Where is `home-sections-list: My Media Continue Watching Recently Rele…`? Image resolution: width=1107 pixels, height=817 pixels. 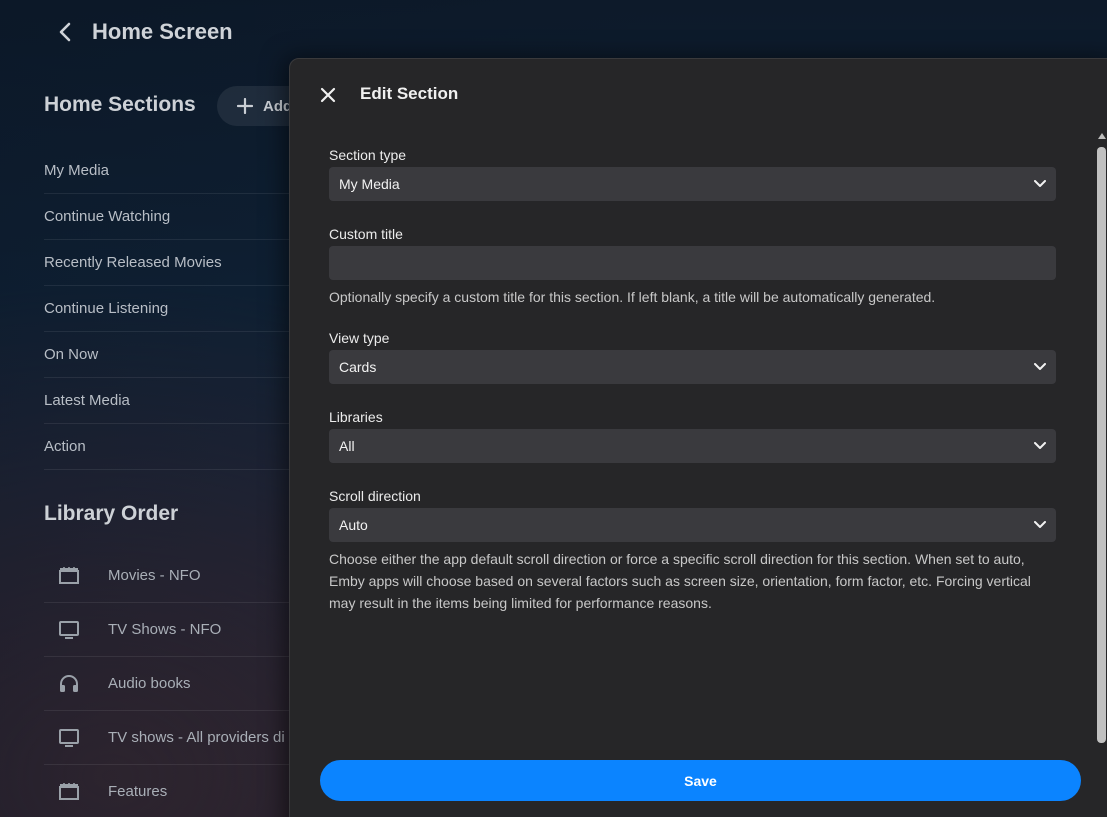 home-sections-list: My Media Continue Watching Recently Rele… is located at coordinates (174, 309).